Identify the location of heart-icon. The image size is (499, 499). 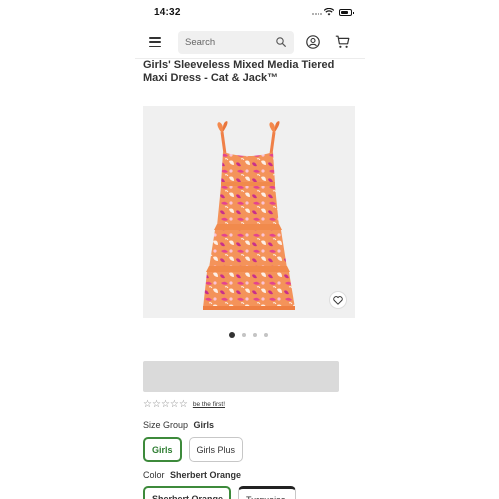
(338, 300).